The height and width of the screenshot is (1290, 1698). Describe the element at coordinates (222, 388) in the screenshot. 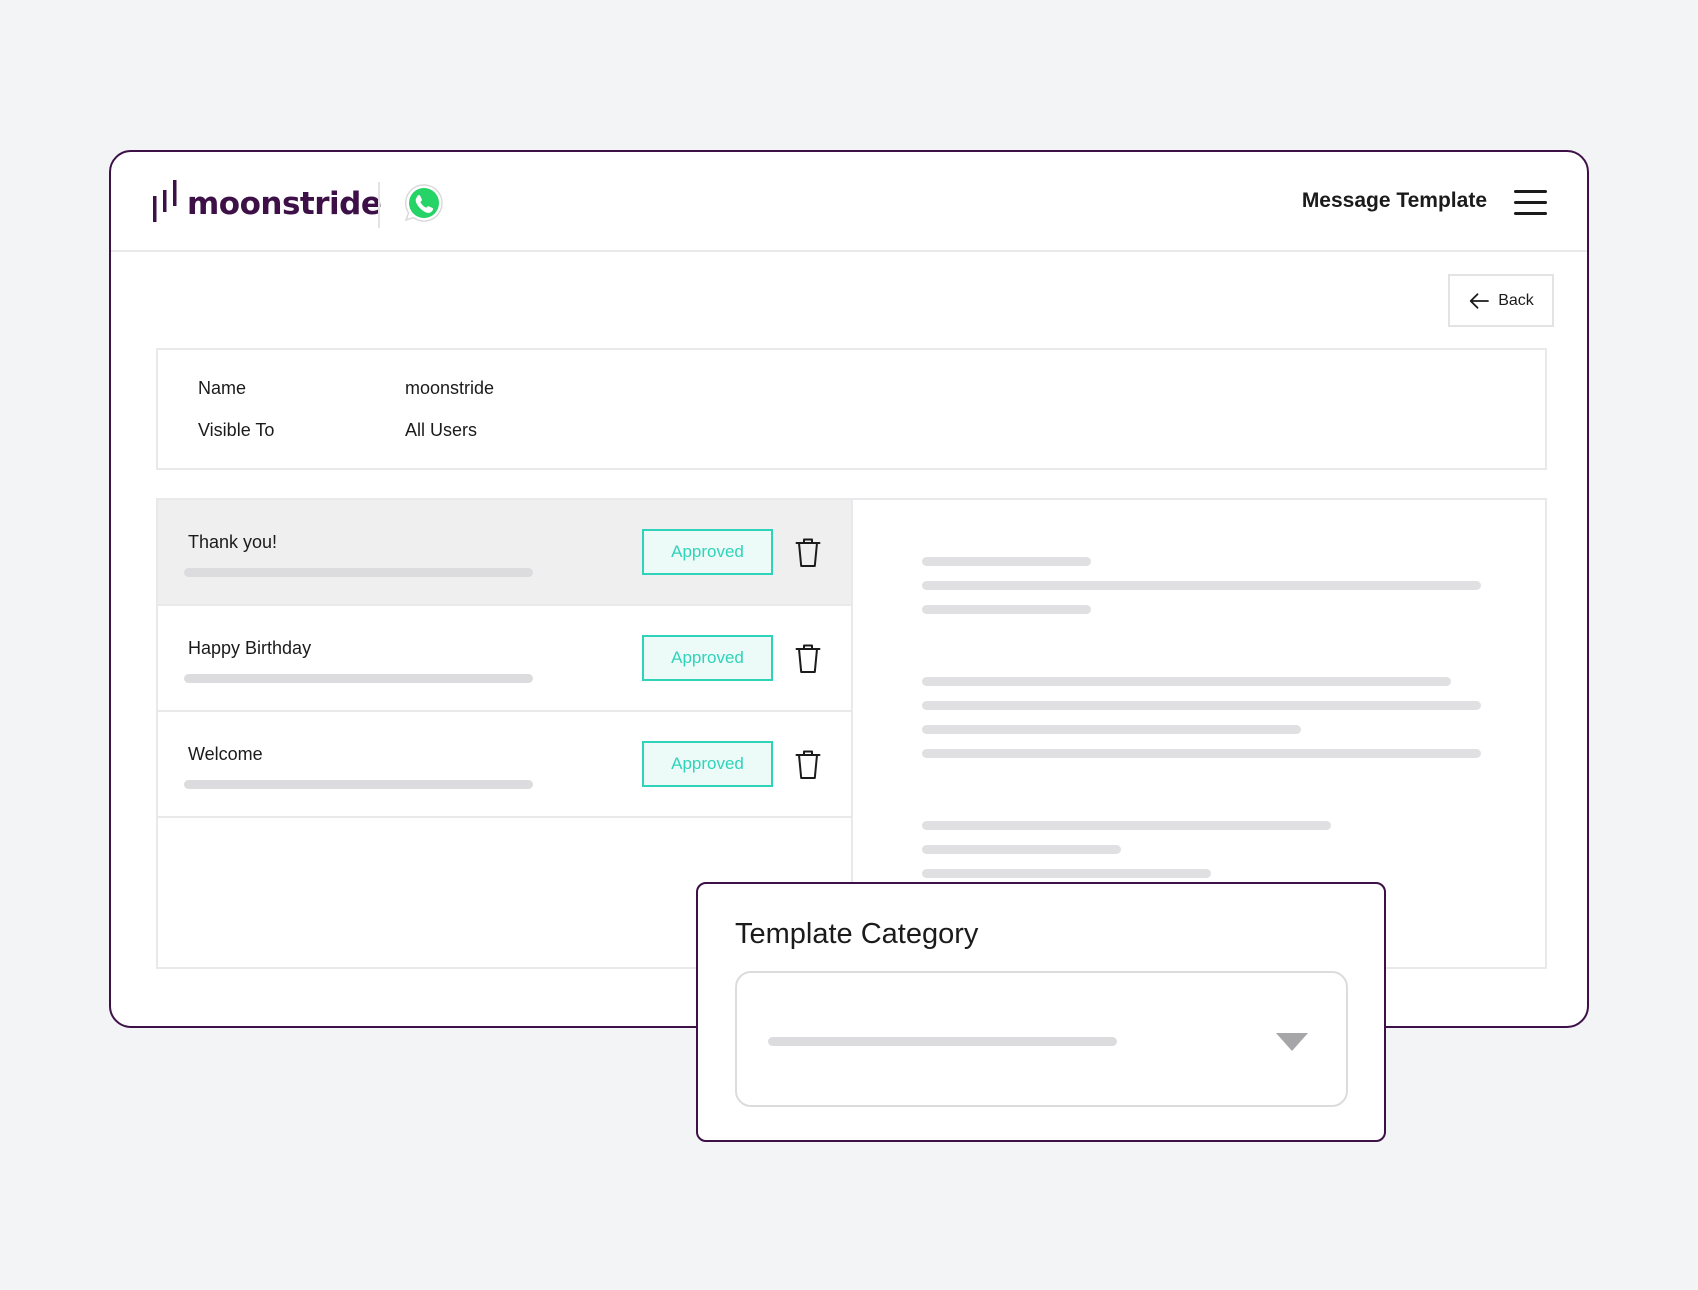

I see `name-label: Name` at that location.